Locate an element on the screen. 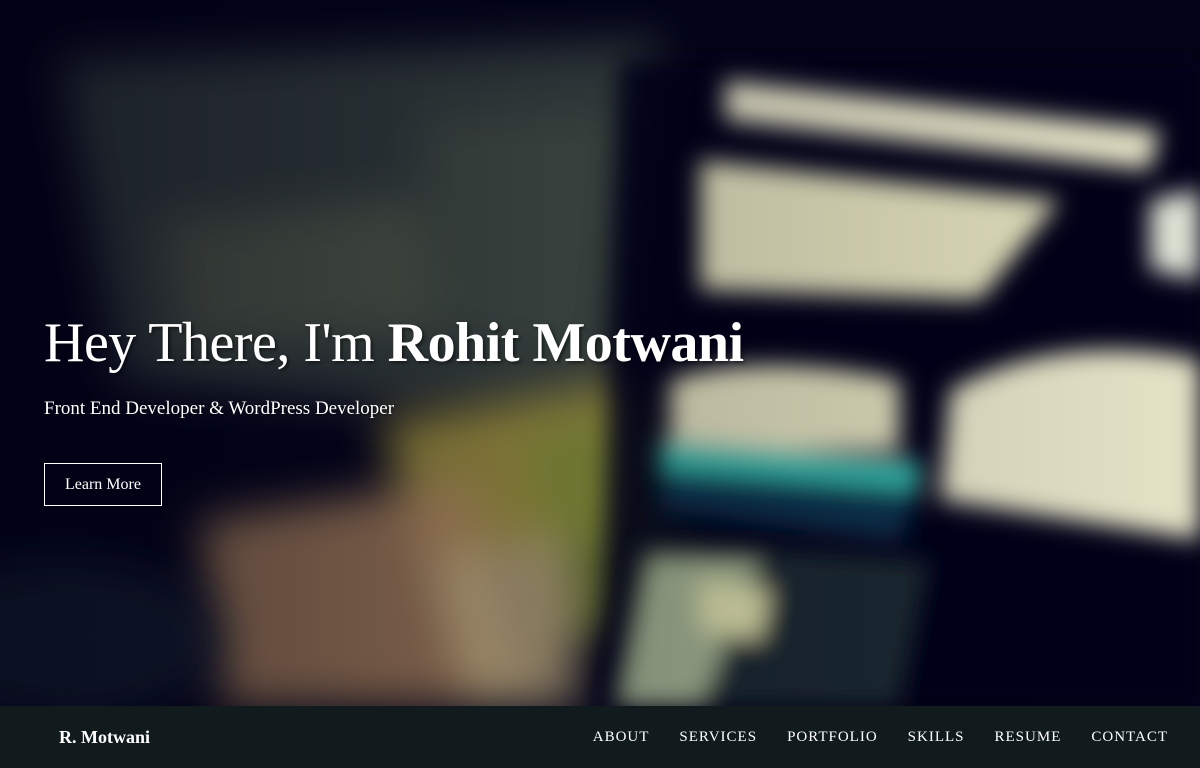 The image size is (1200, 768). nav-item-resume: RESUME is located at coordinates (1028, 737).